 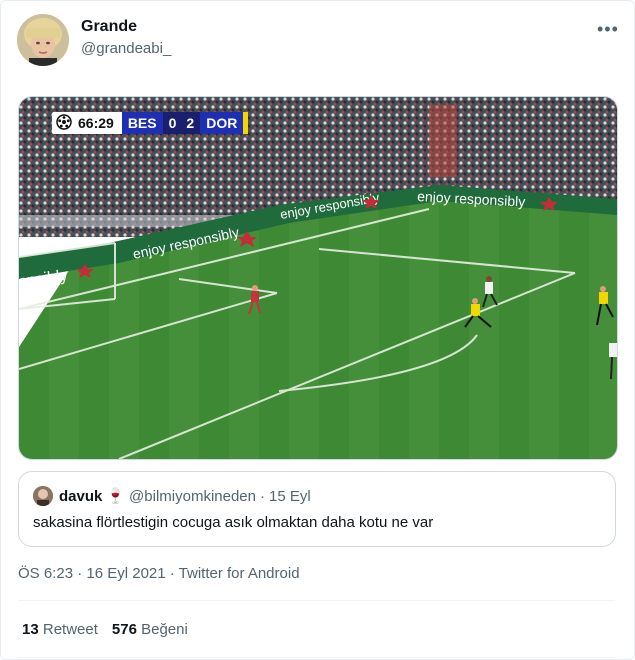 I want to click on away-team: DOR, so click(x=222, y=123).